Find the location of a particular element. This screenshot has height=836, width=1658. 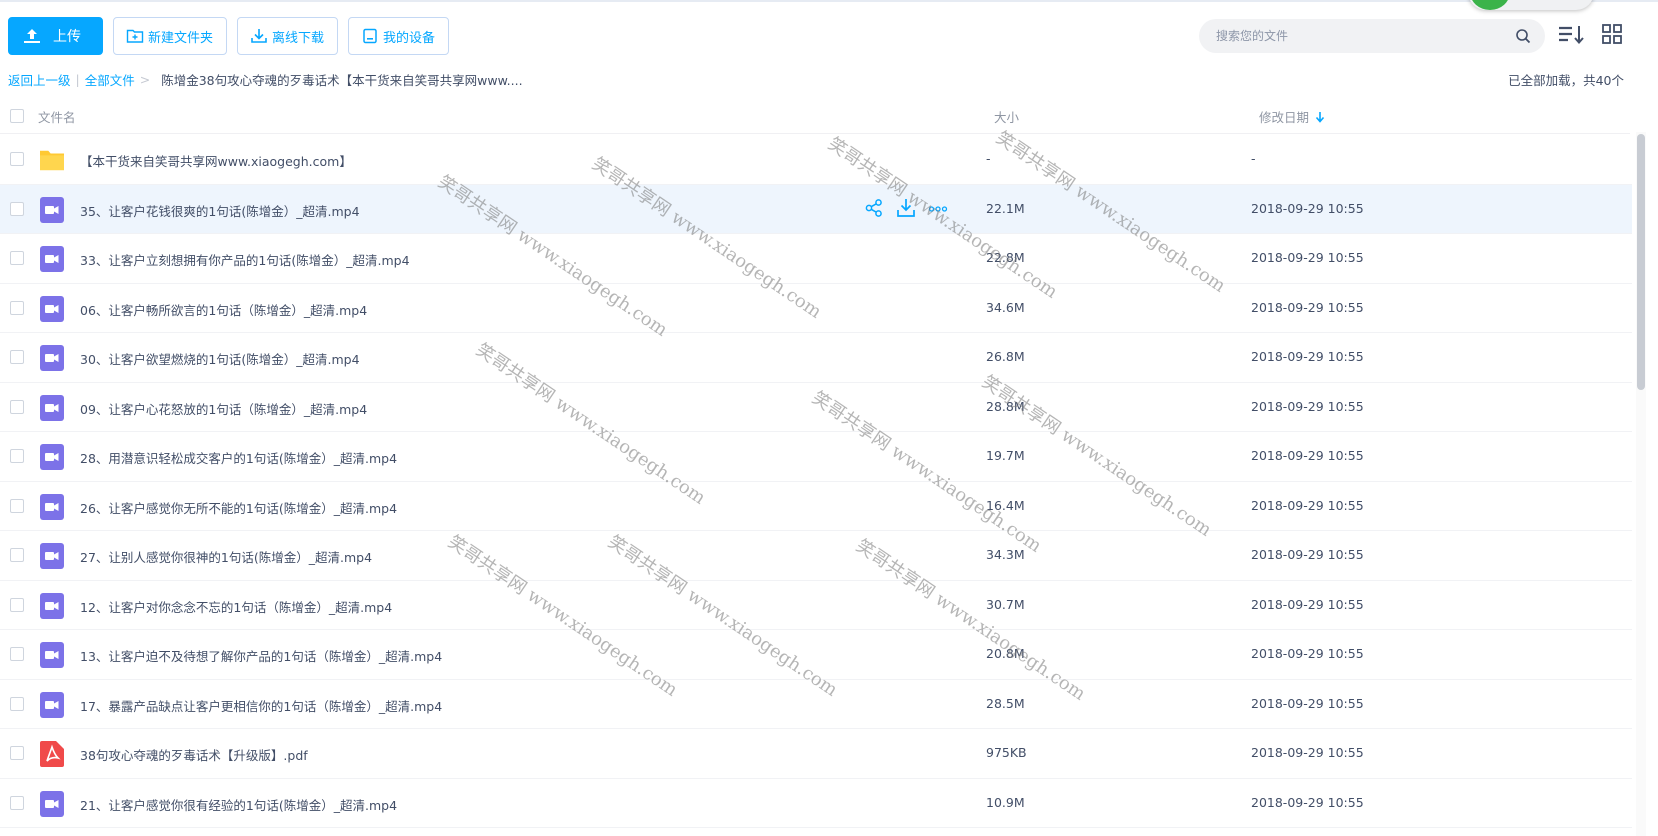

file-size: 975KB is located at coordinates (1006, 752).